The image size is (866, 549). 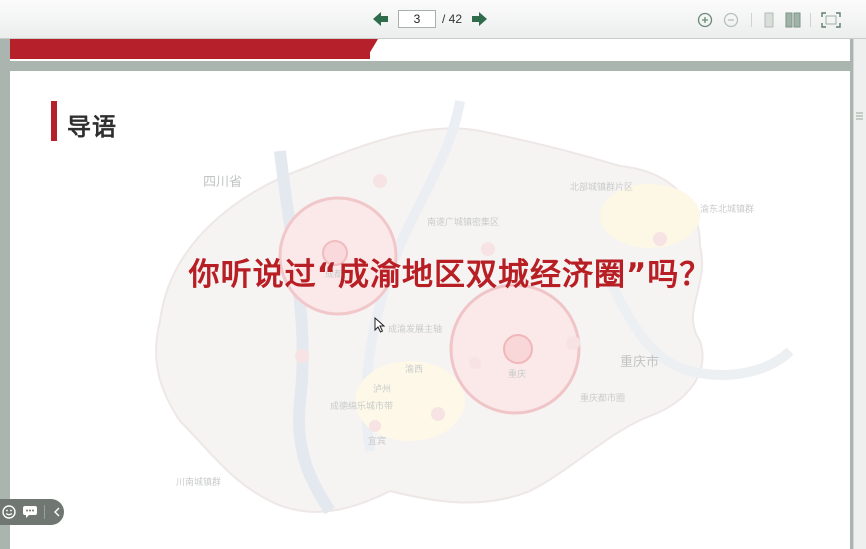 I want to click on floating-toolbox, so click(x=32, y=512).